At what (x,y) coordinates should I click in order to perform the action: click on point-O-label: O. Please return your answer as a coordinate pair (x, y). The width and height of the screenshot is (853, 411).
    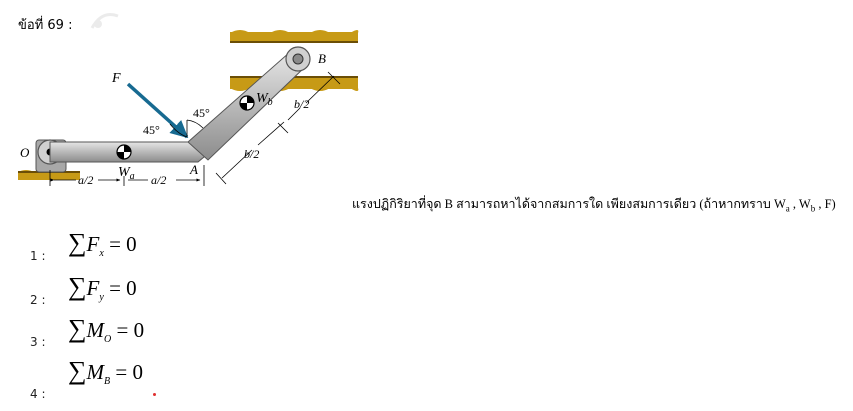
    Looking at the image, I should click on (25, 152).